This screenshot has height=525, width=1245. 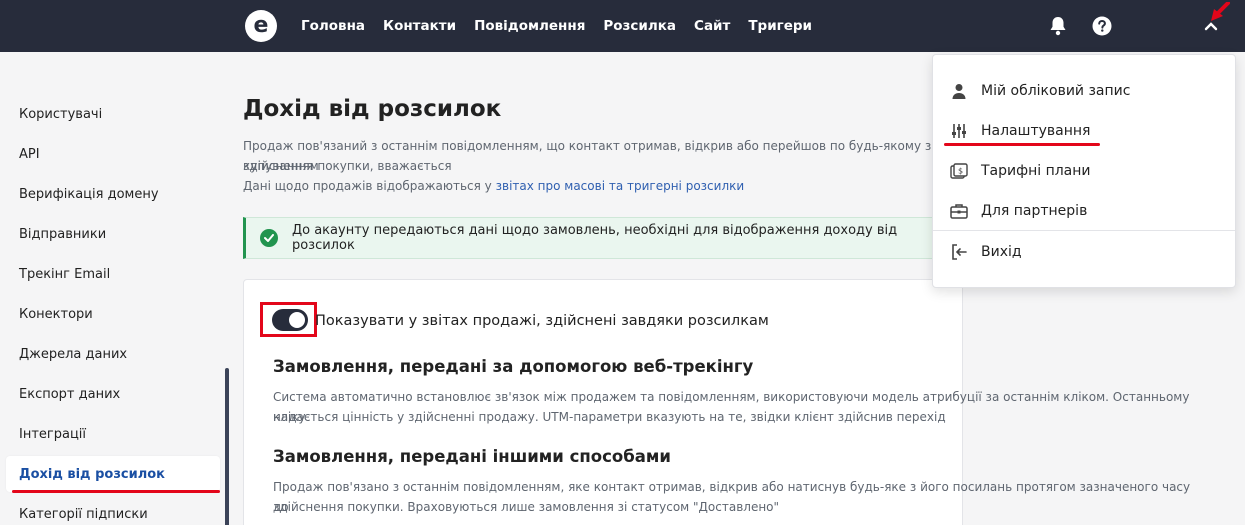 I want to click on menu-item-pricing: $ Тарифні плани, so click(x=1084, y=171).